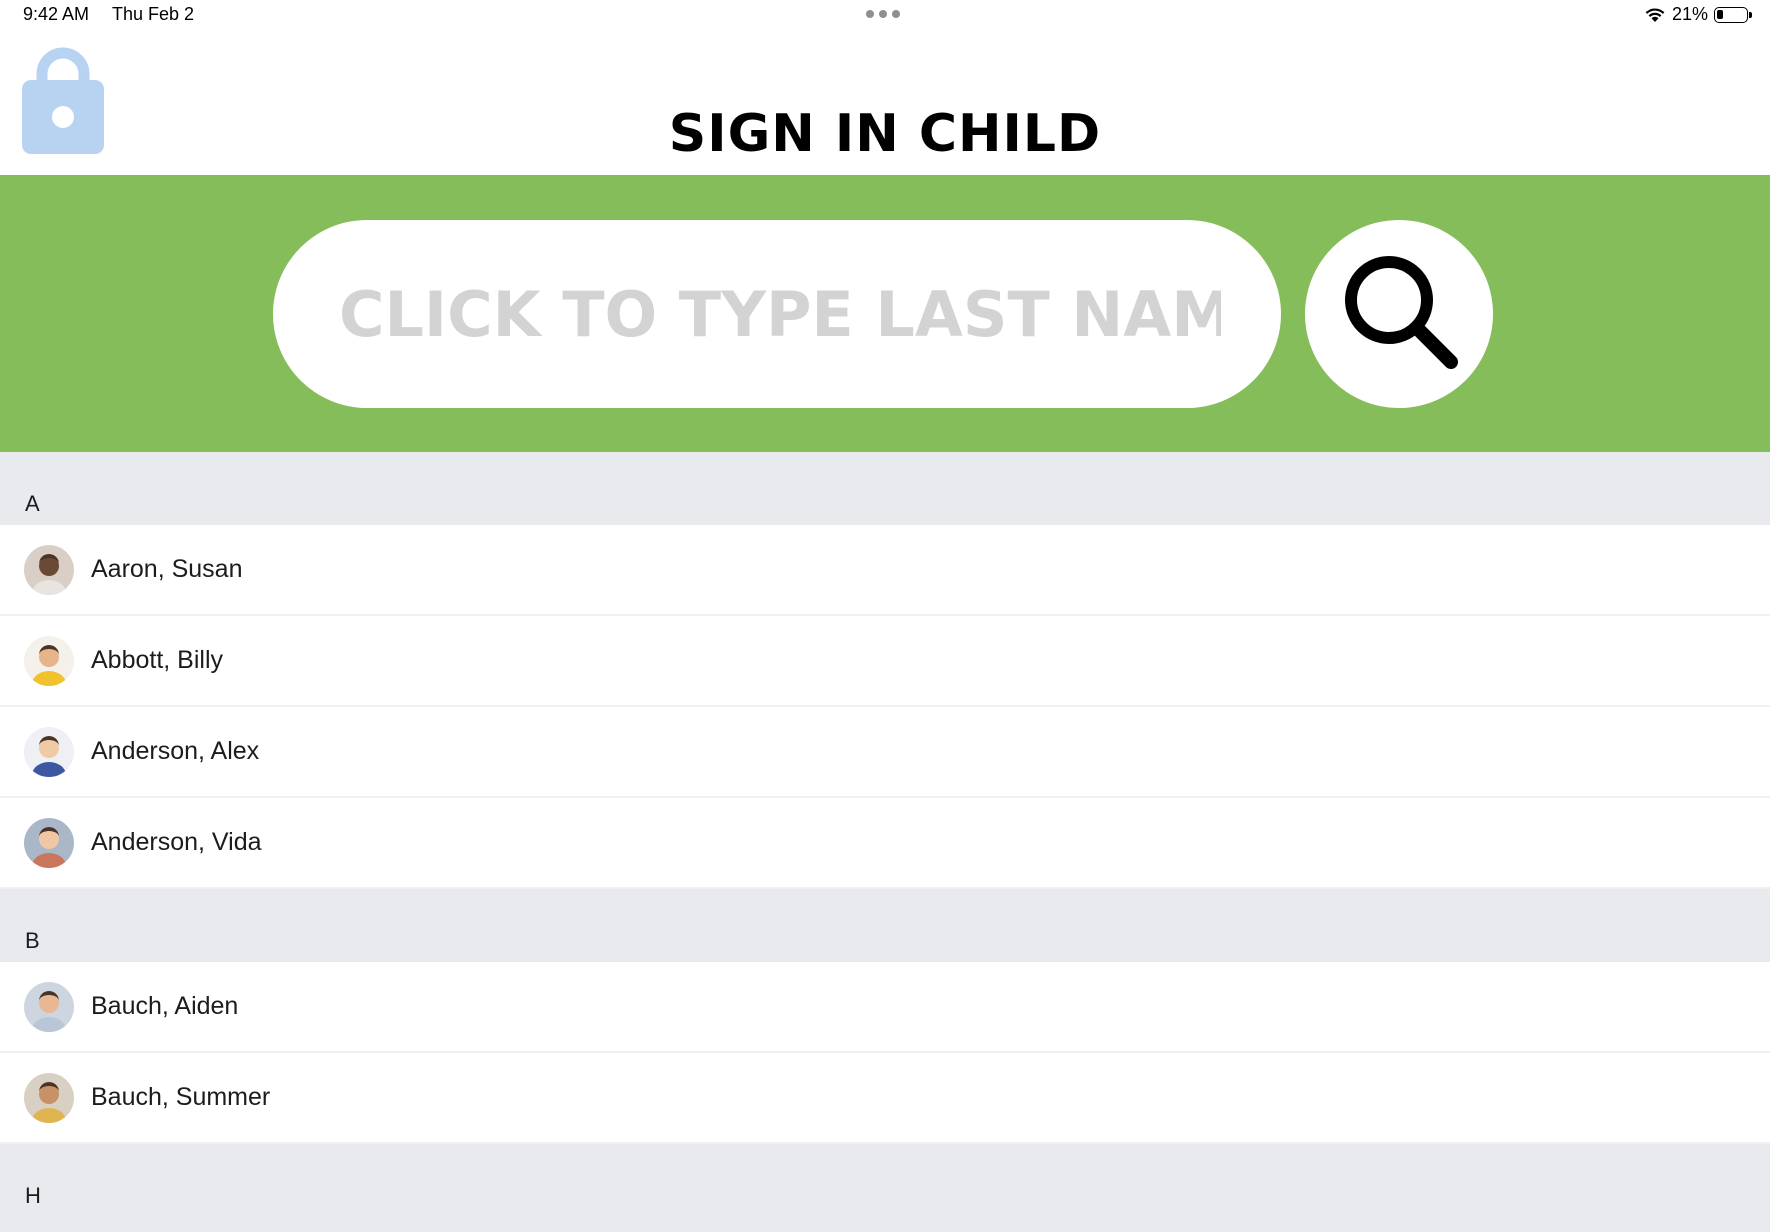 The image size is (1770, 1232). I want to click on battery-icon, so click(1733, 14).